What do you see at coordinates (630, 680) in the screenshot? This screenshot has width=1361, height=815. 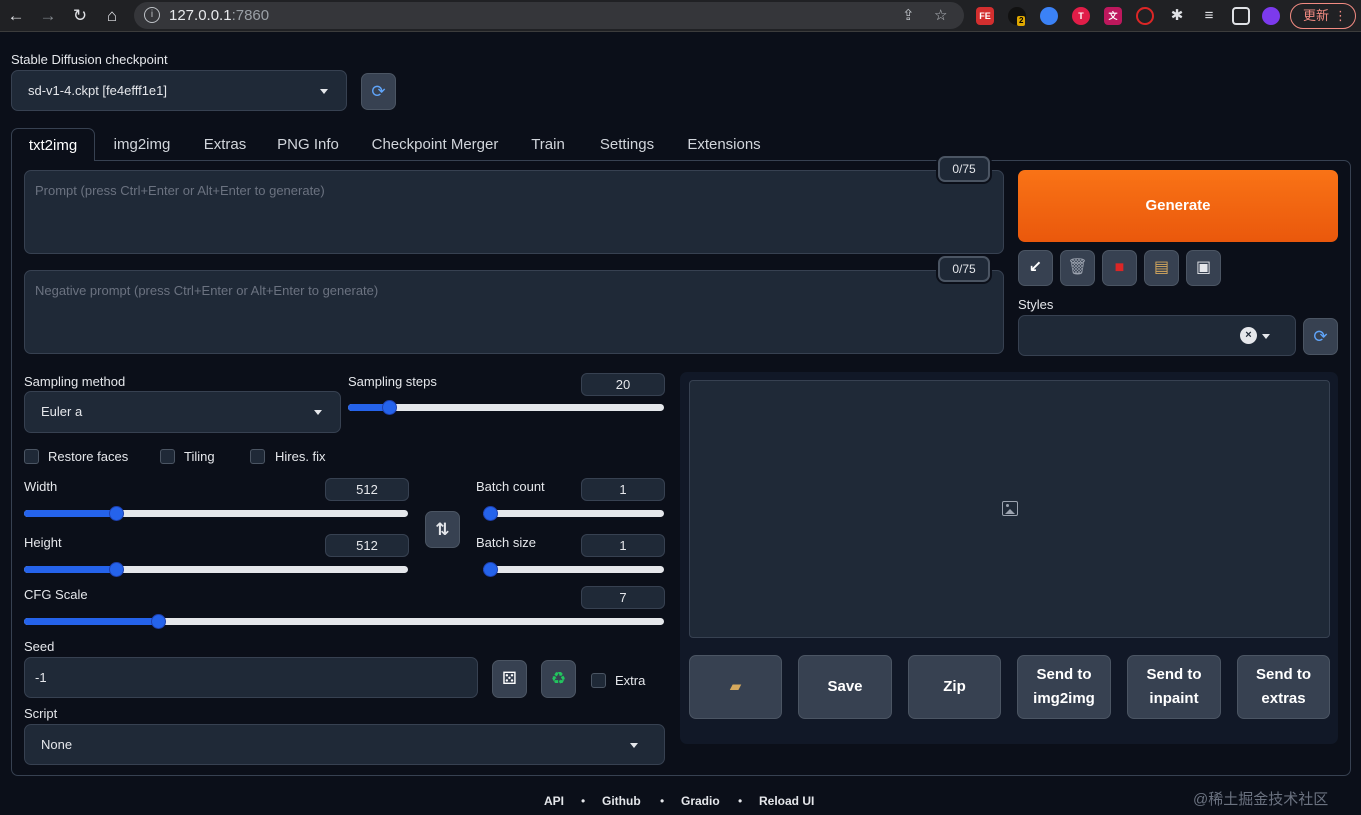 I see `extra-seed-label: Extra` at bounding box center [630, 680].